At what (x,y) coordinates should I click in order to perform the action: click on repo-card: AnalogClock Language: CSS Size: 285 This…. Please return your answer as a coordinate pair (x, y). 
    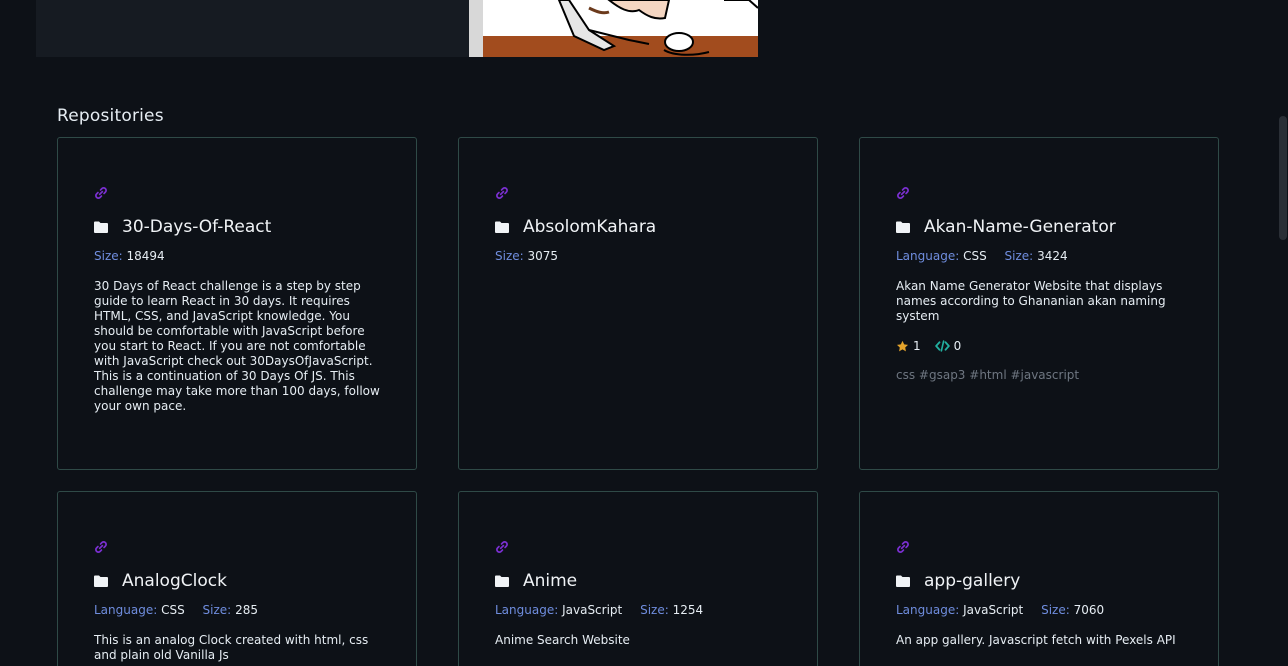
    Looking at the image, I should click on (237, 578).